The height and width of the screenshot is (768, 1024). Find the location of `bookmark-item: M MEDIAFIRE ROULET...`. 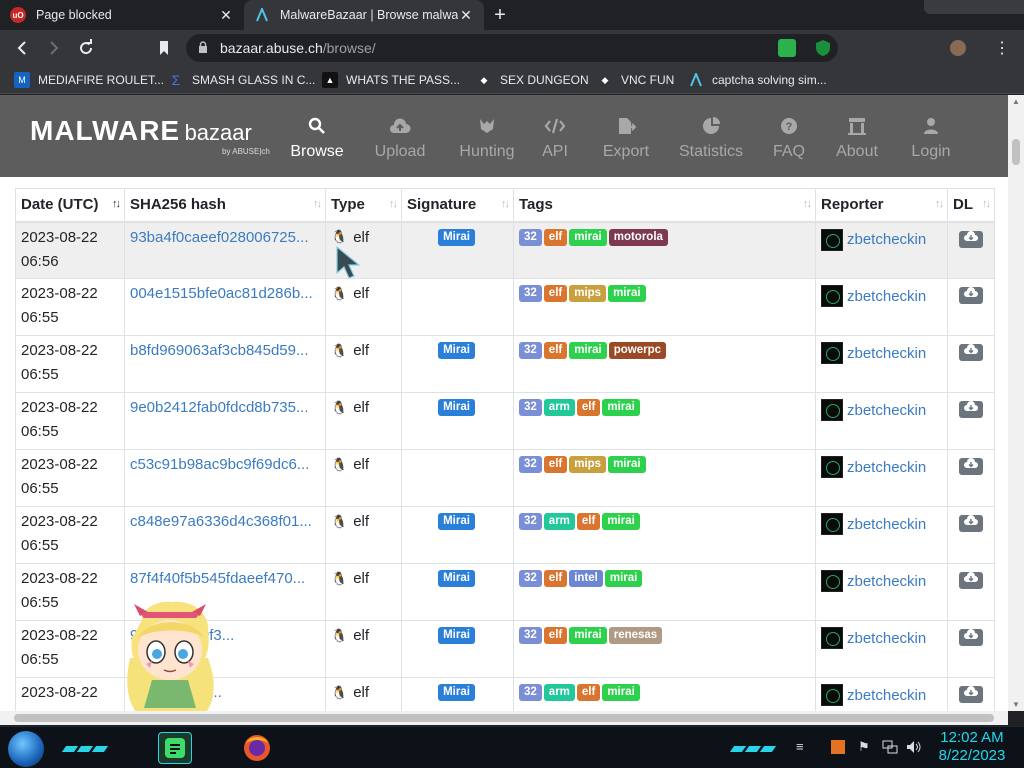

bookmark-item: M MEDIAFIRE ROULET... is located at coordinates (89, 80).